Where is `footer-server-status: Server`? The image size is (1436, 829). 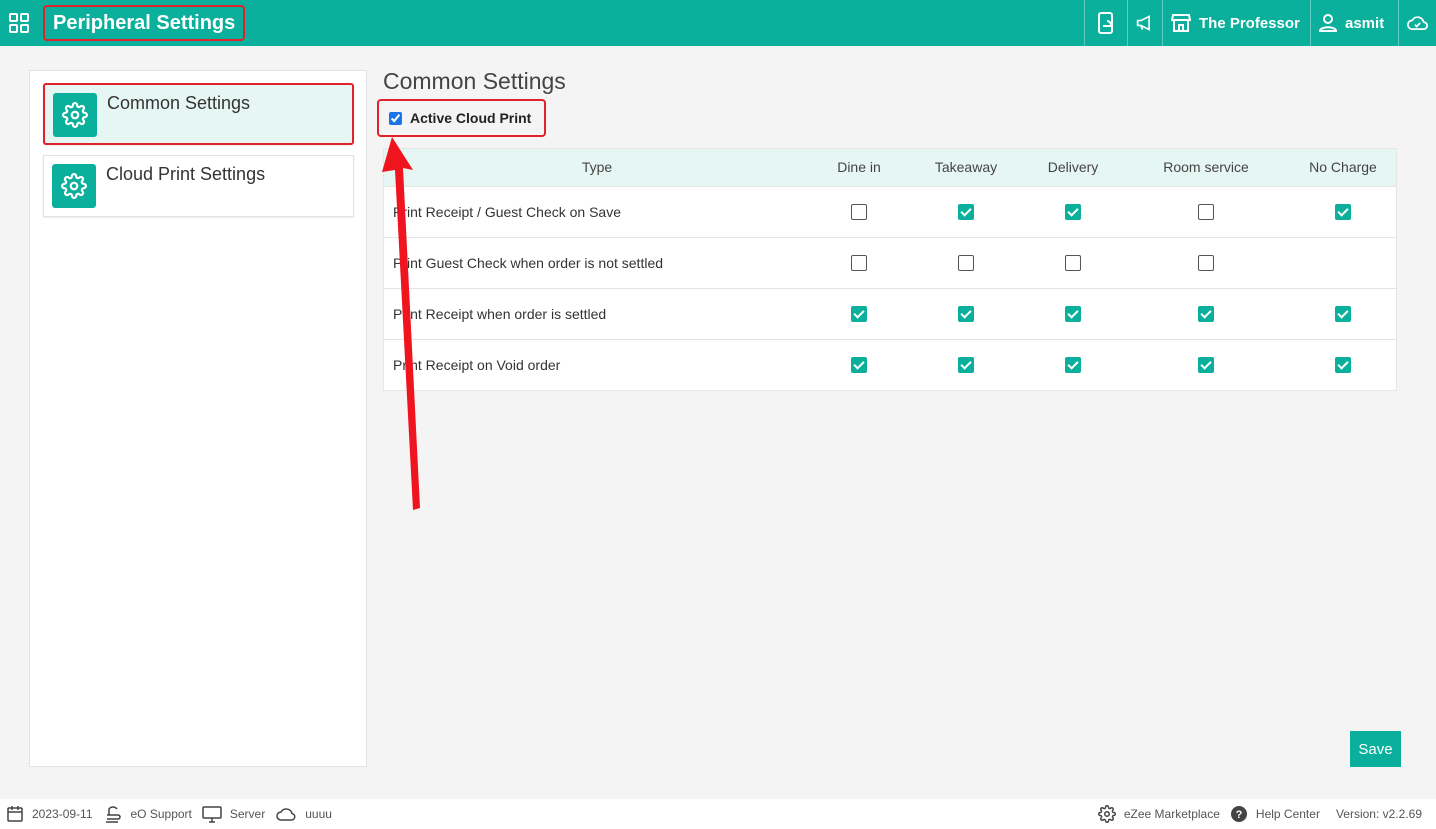 footer-server-status: Server is located at coordinates (233, 814).